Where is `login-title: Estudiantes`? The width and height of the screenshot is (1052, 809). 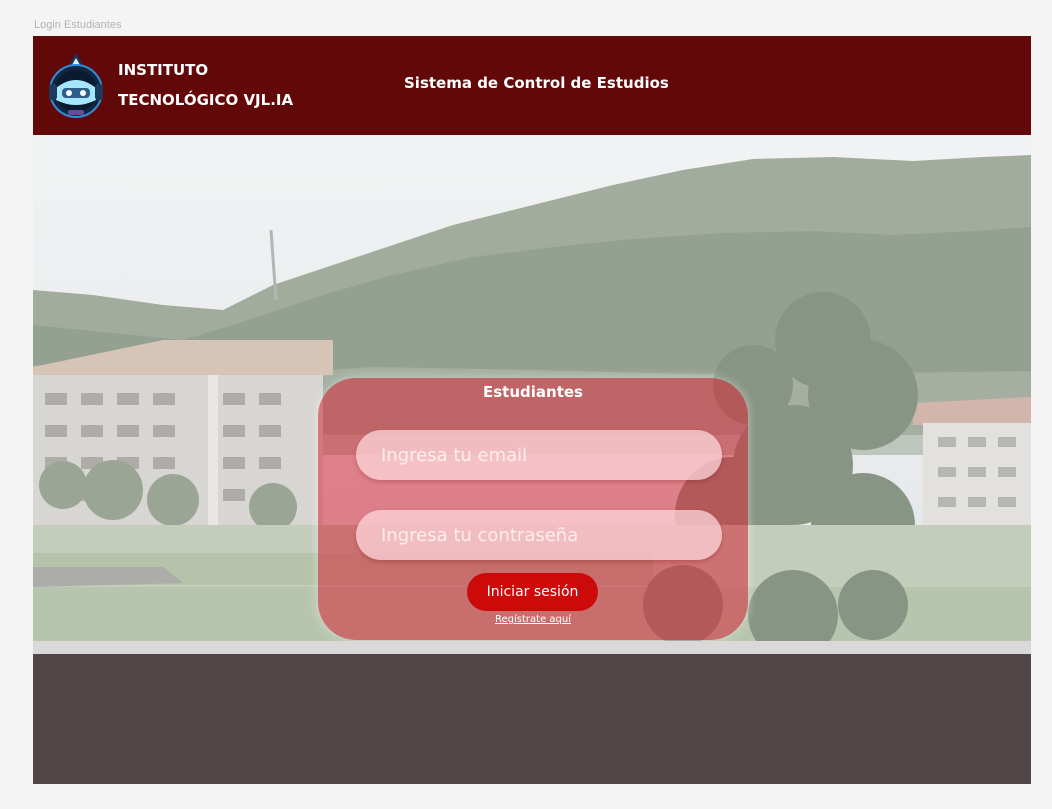 login-title: Estudiantes is located at coordinates (533, 392).